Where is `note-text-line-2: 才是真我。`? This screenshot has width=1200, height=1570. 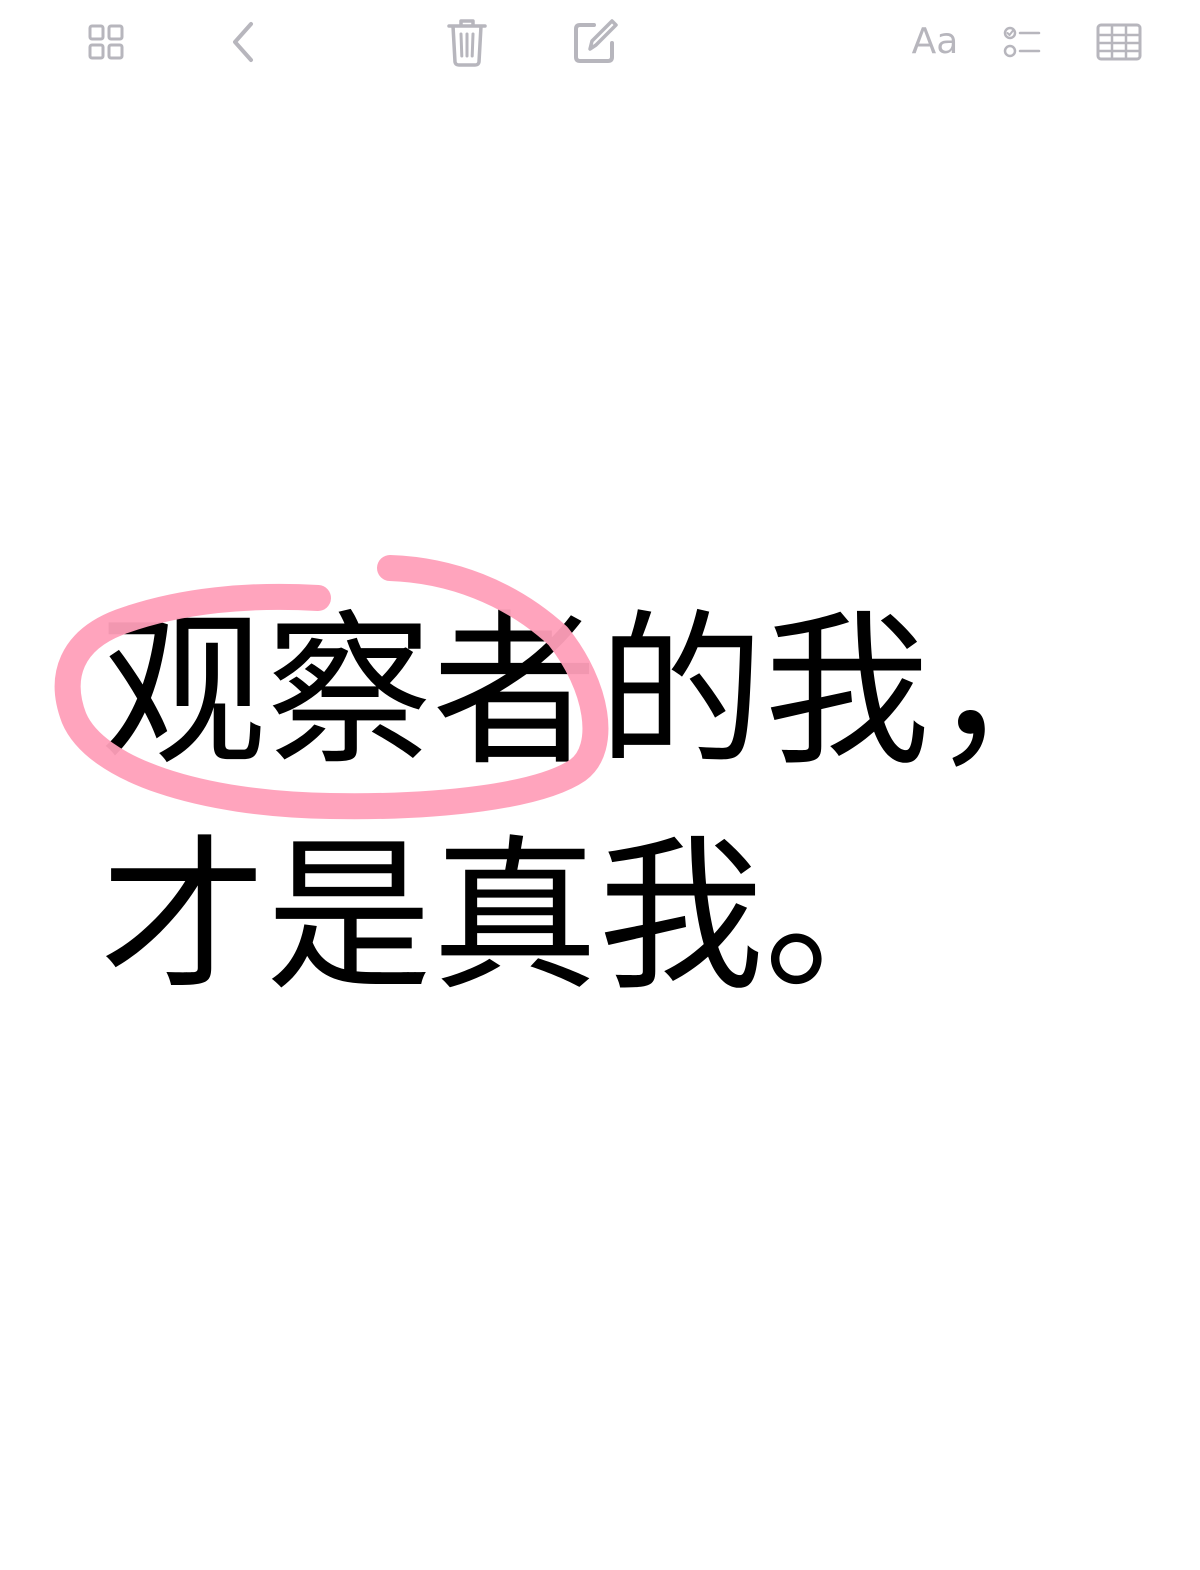
note-text-line-2: 才是真我。 is located at coordinates (515, 917).